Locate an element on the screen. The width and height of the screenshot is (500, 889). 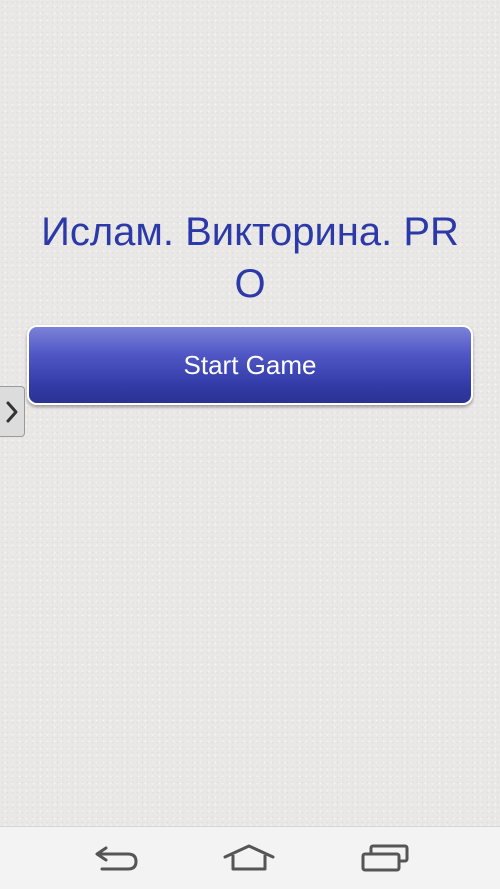
system-navigation-bar is located at coordinates (250, 857).